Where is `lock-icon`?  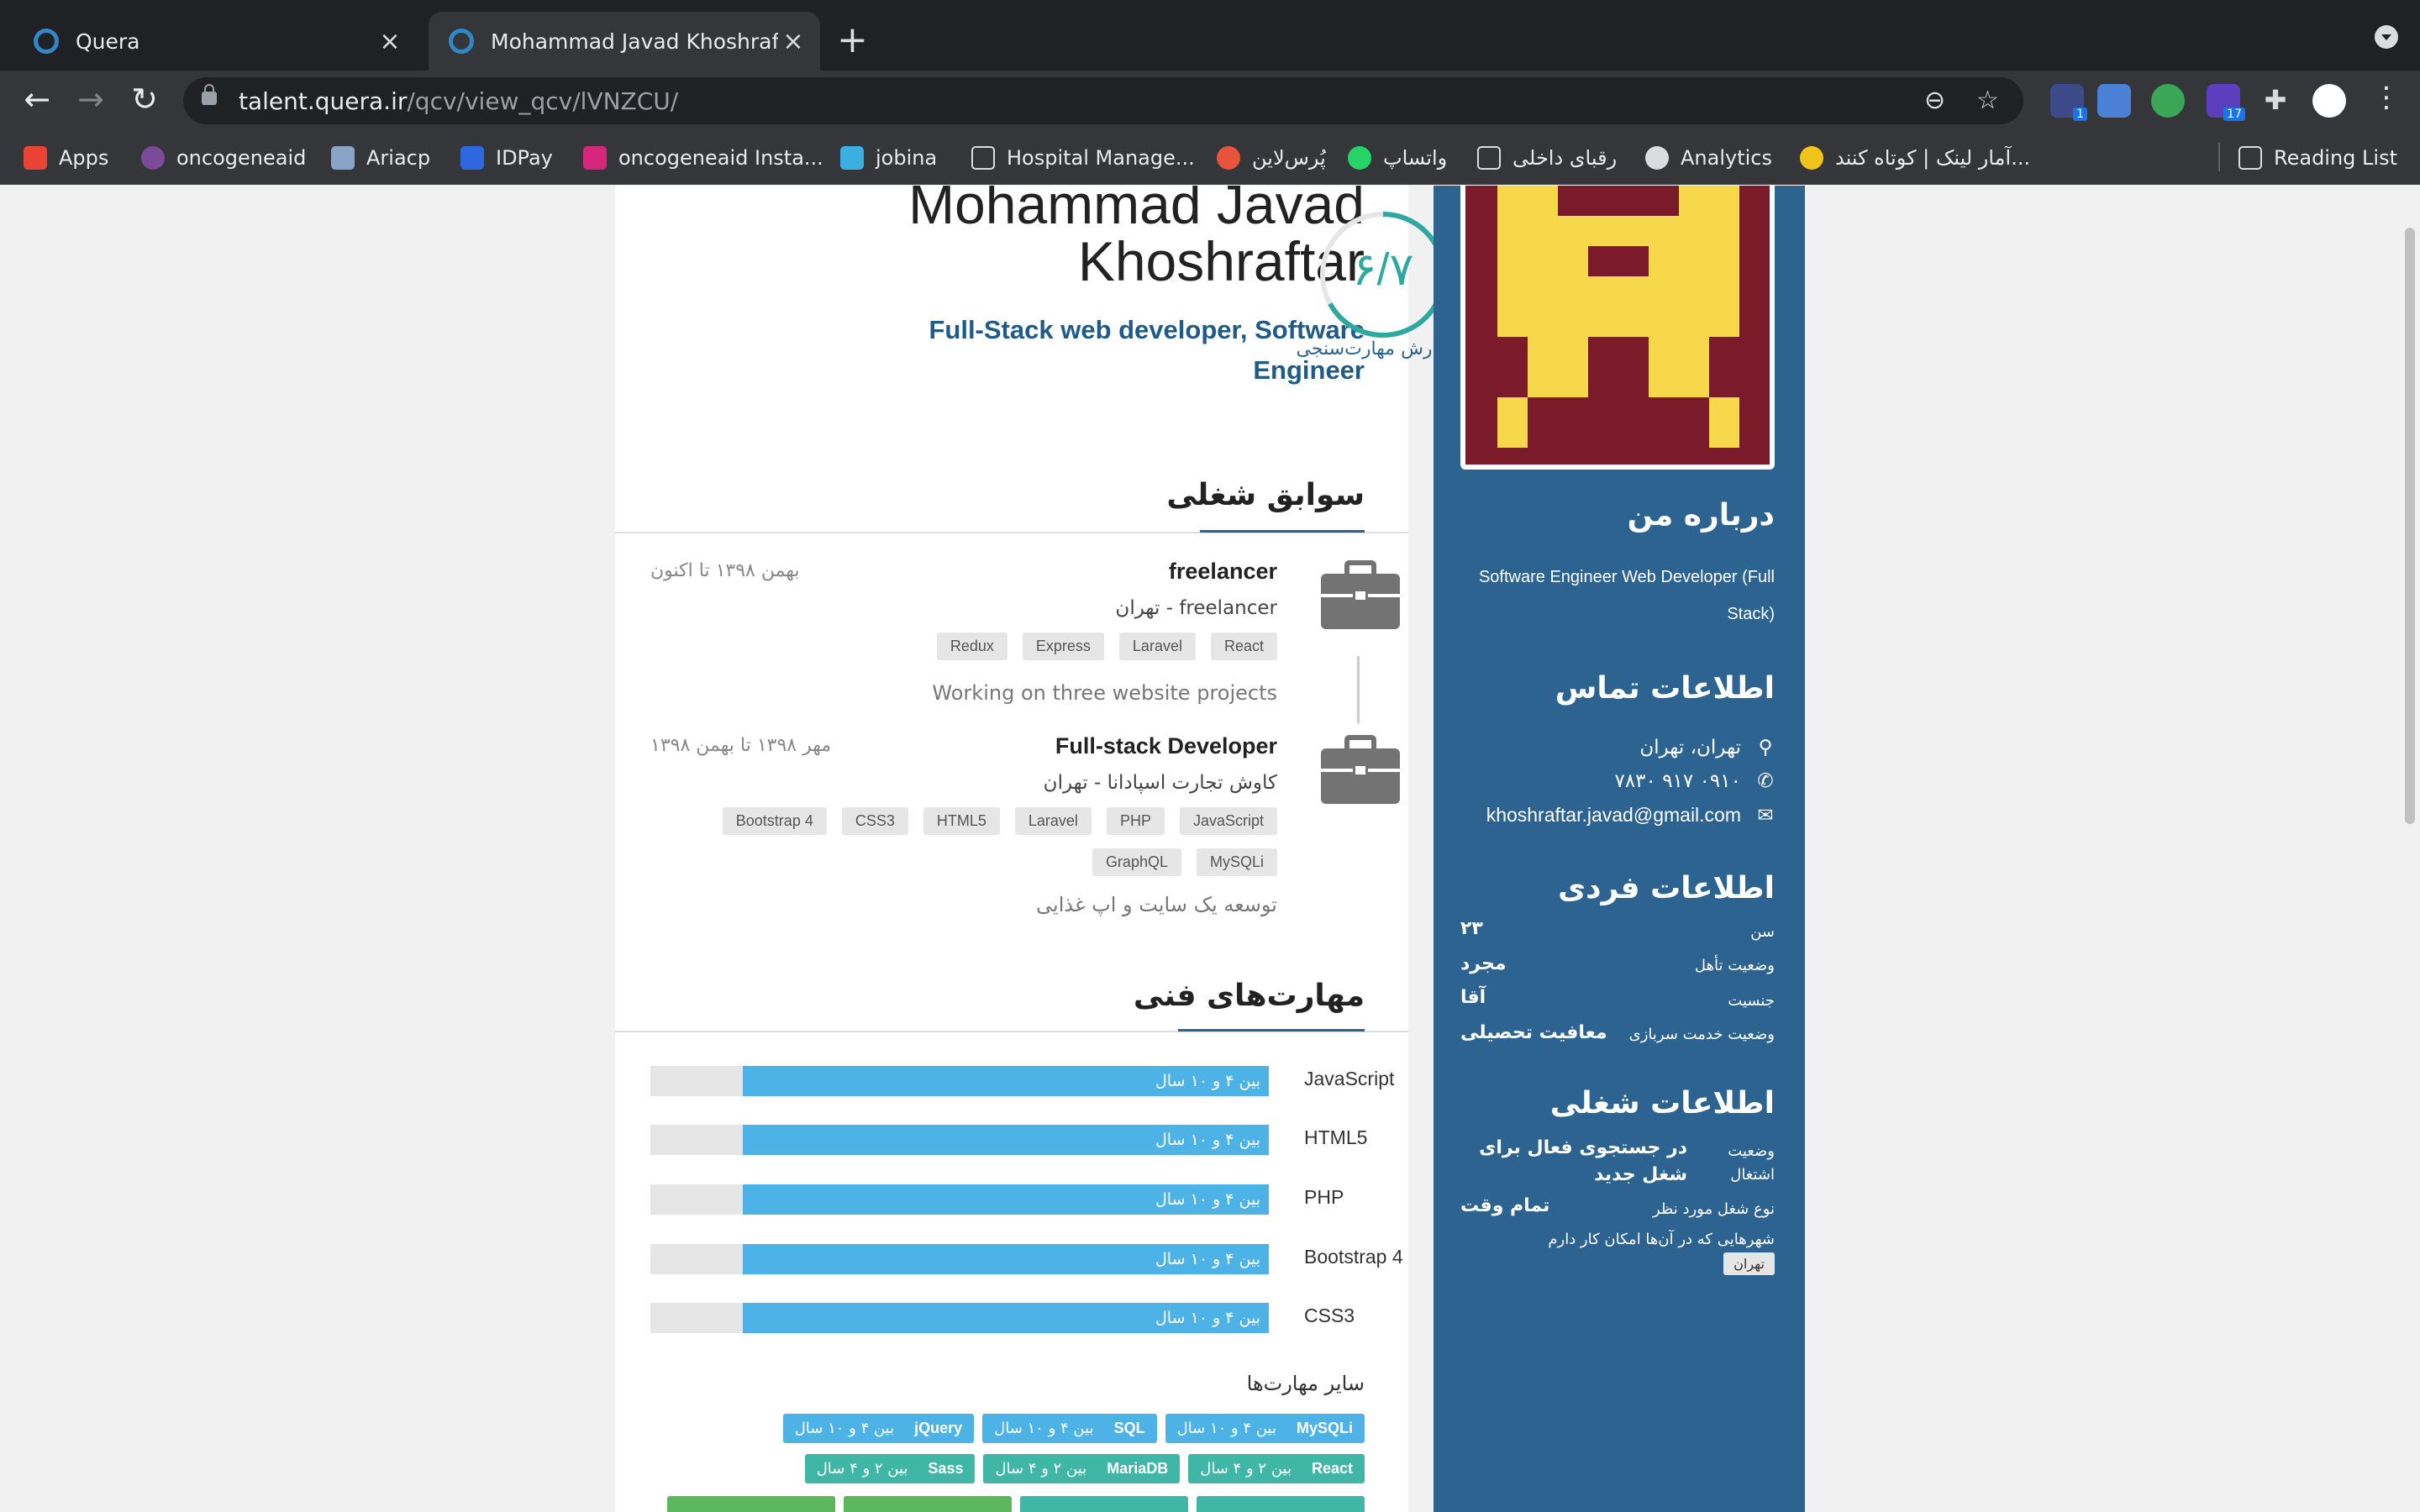
lock-icon is located at coordinates (210, 94).